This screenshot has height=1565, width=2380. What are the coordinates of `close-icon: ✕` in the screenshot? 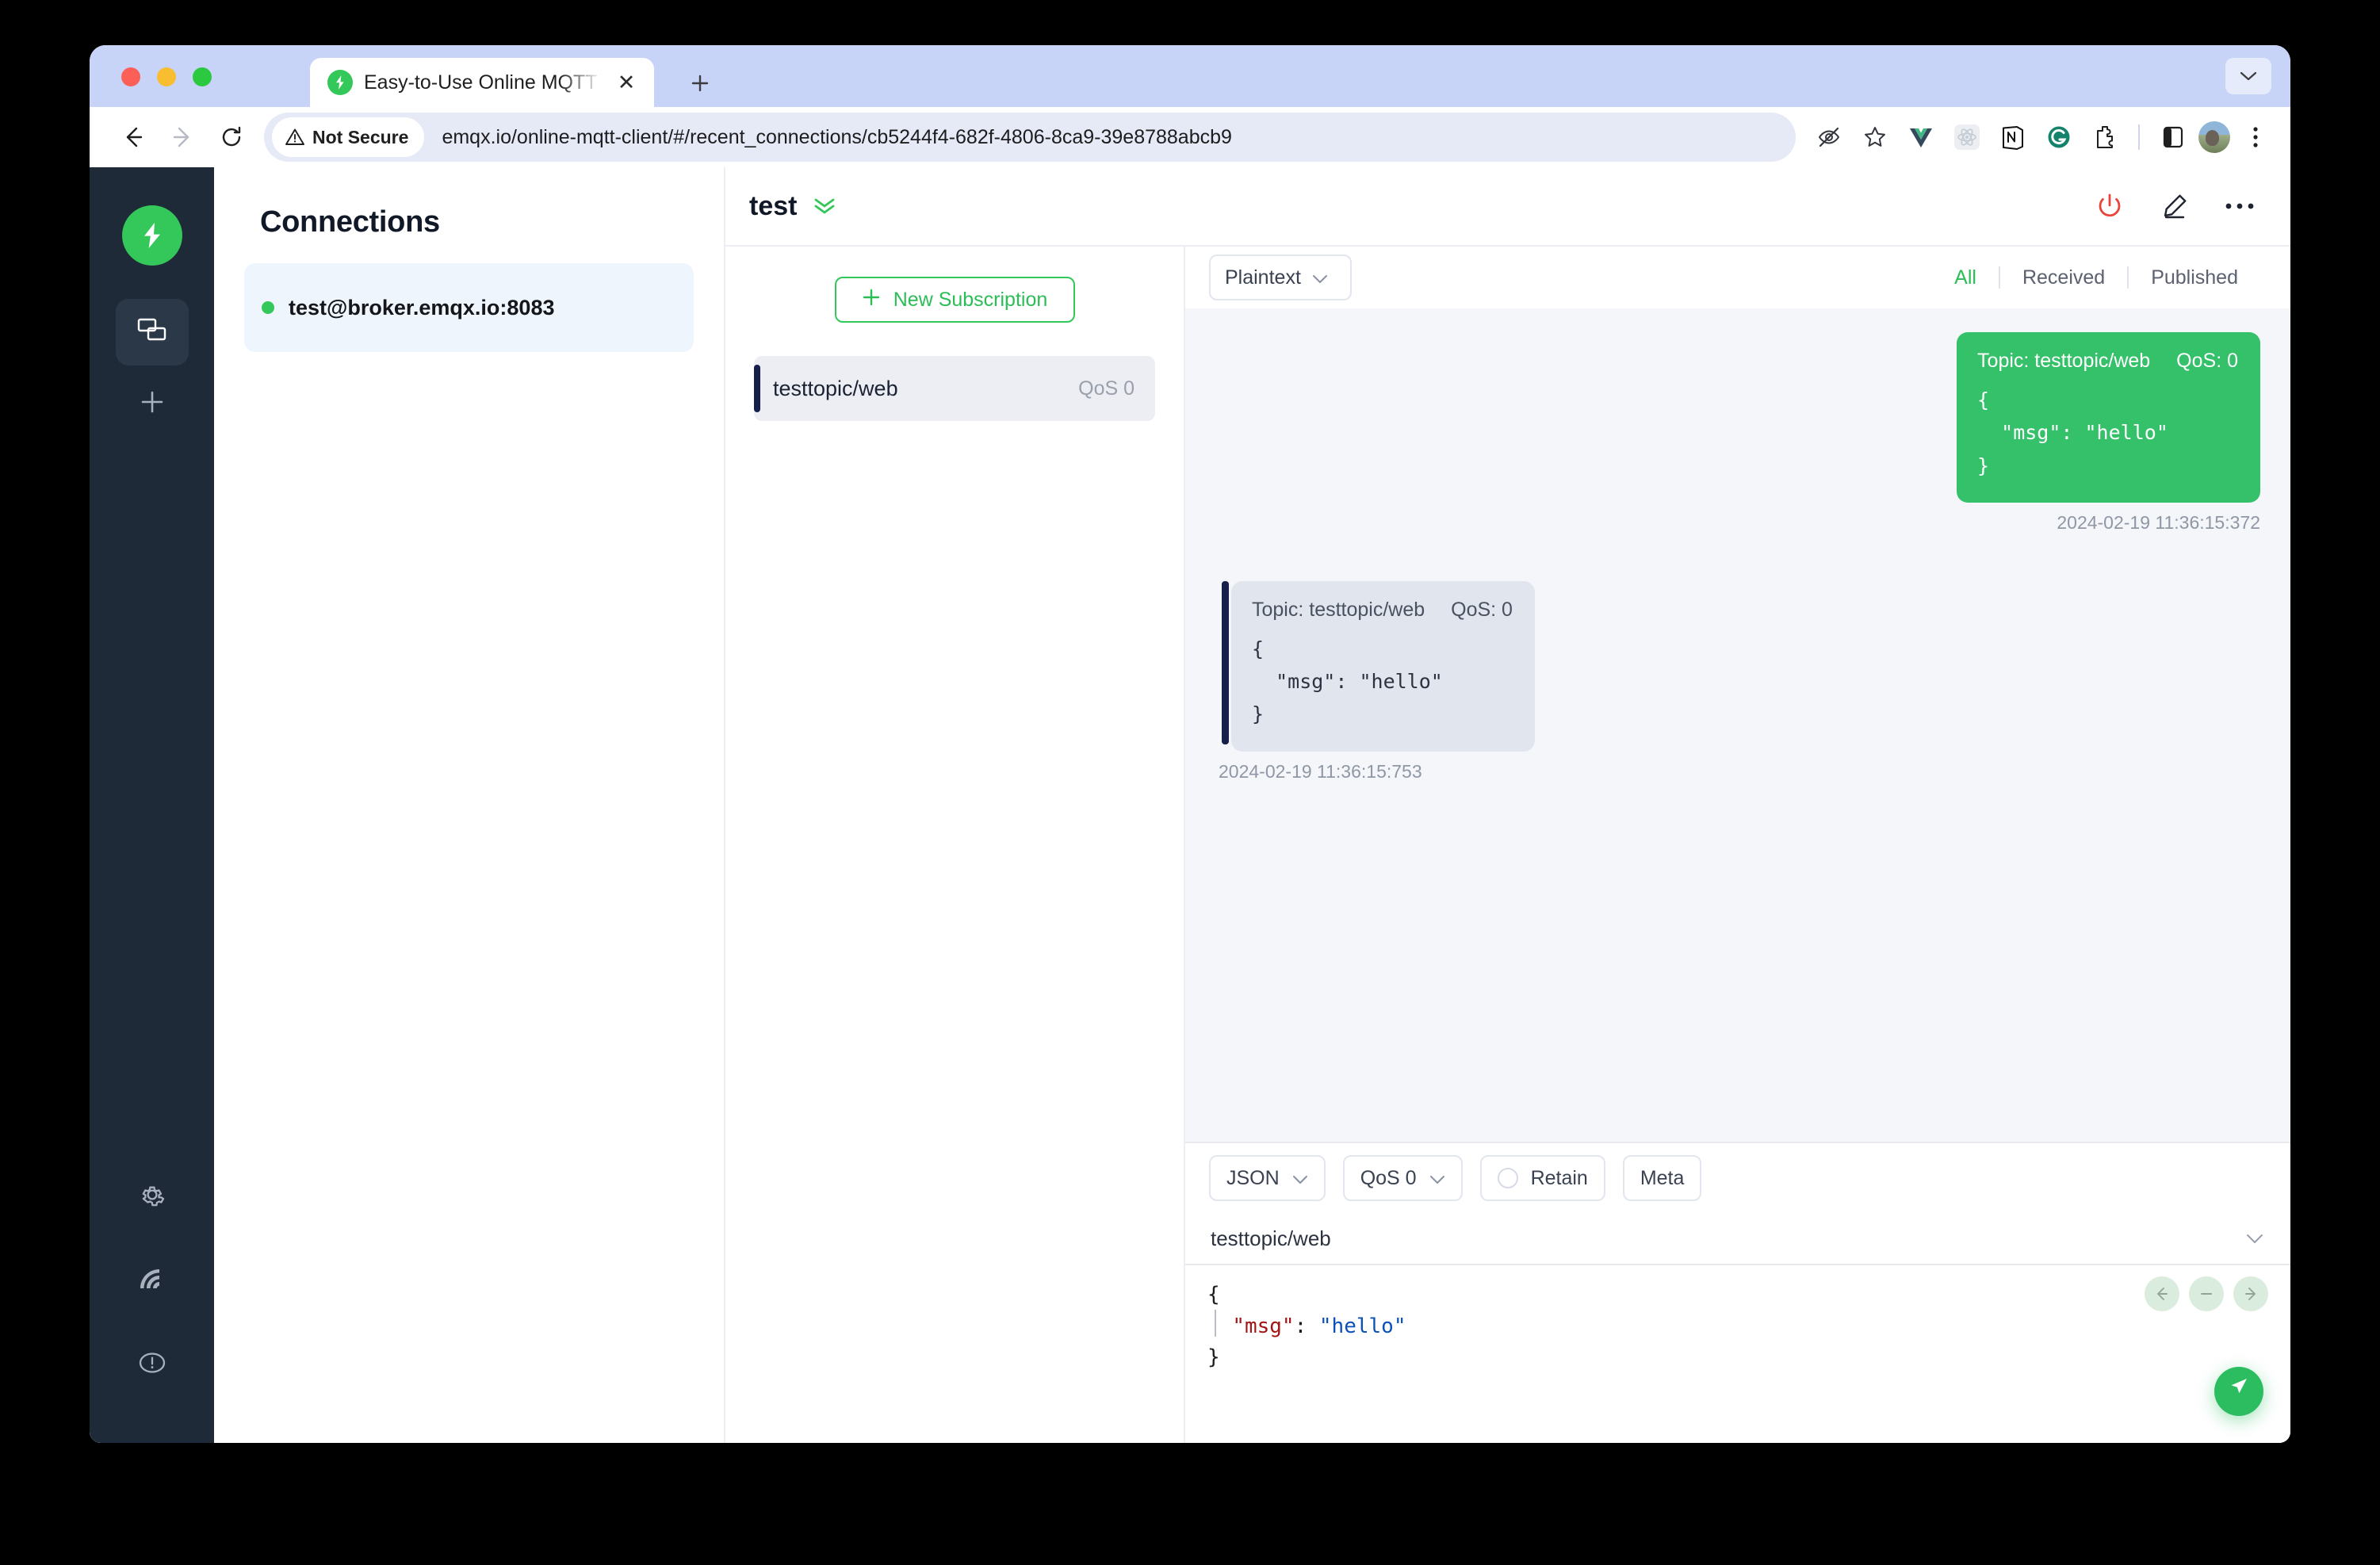 It's located at (626, 82).